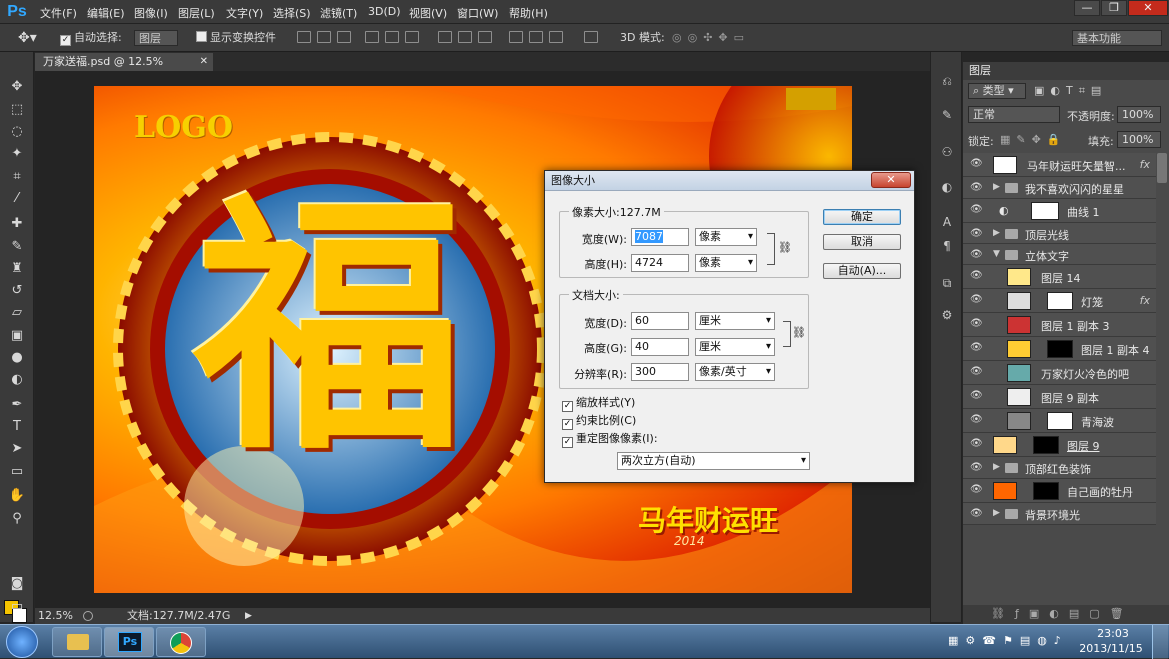 This screenshot has height=659, width=1169. I want to click on menu-layer: 图层(L), so click(196, 13).